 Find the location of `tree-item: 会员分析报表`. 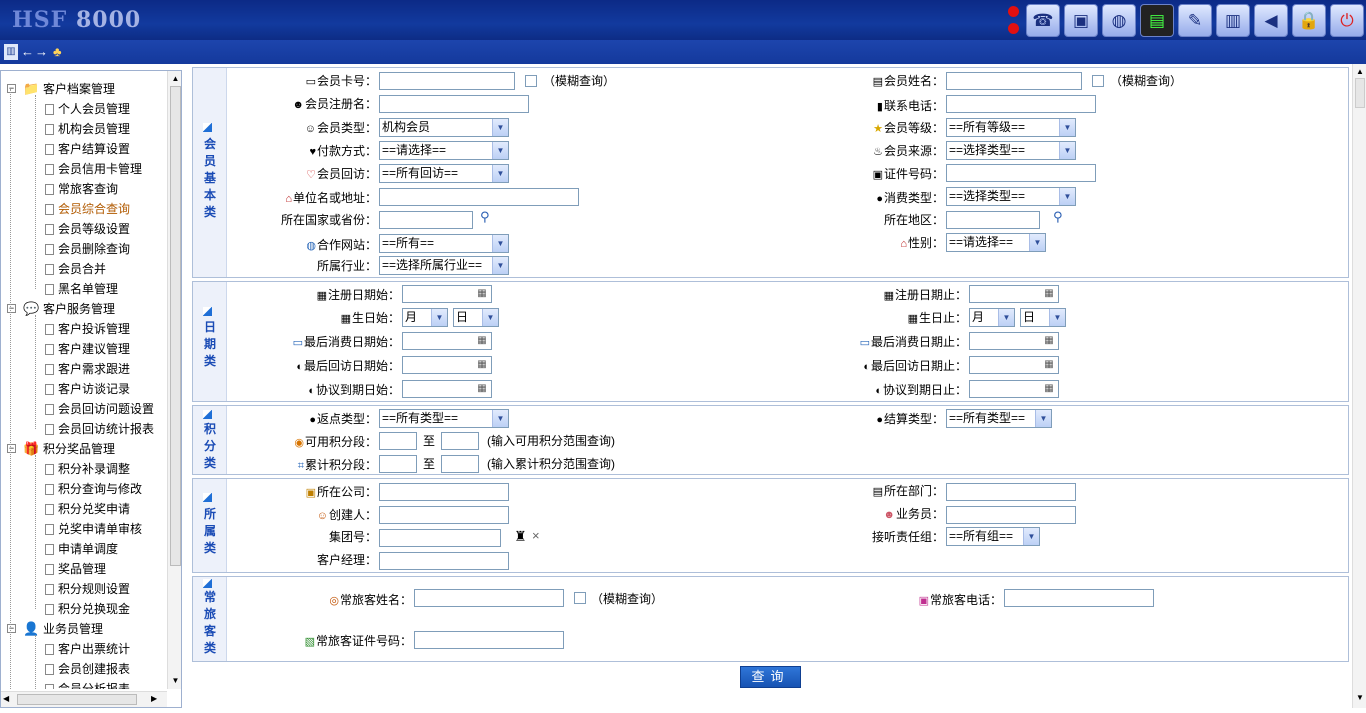

tree-item: 会员分析报表 is located at coordinates (87, 684).